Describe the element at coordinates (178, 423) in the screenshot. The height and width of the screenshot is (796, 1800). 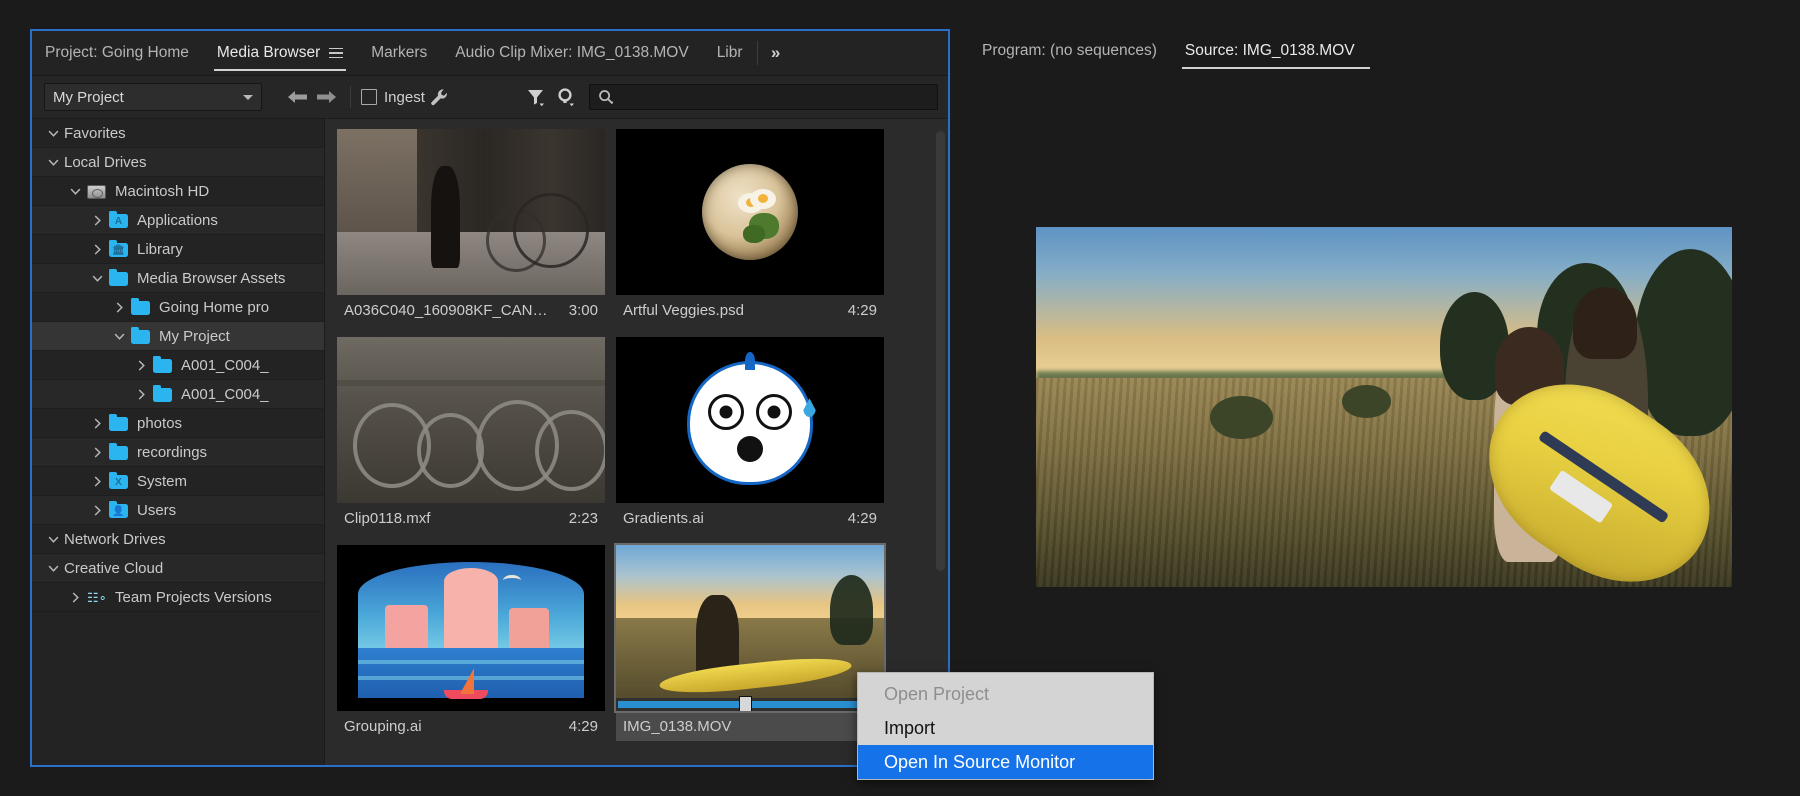
I see `tree-item-photos: photos` at that location.